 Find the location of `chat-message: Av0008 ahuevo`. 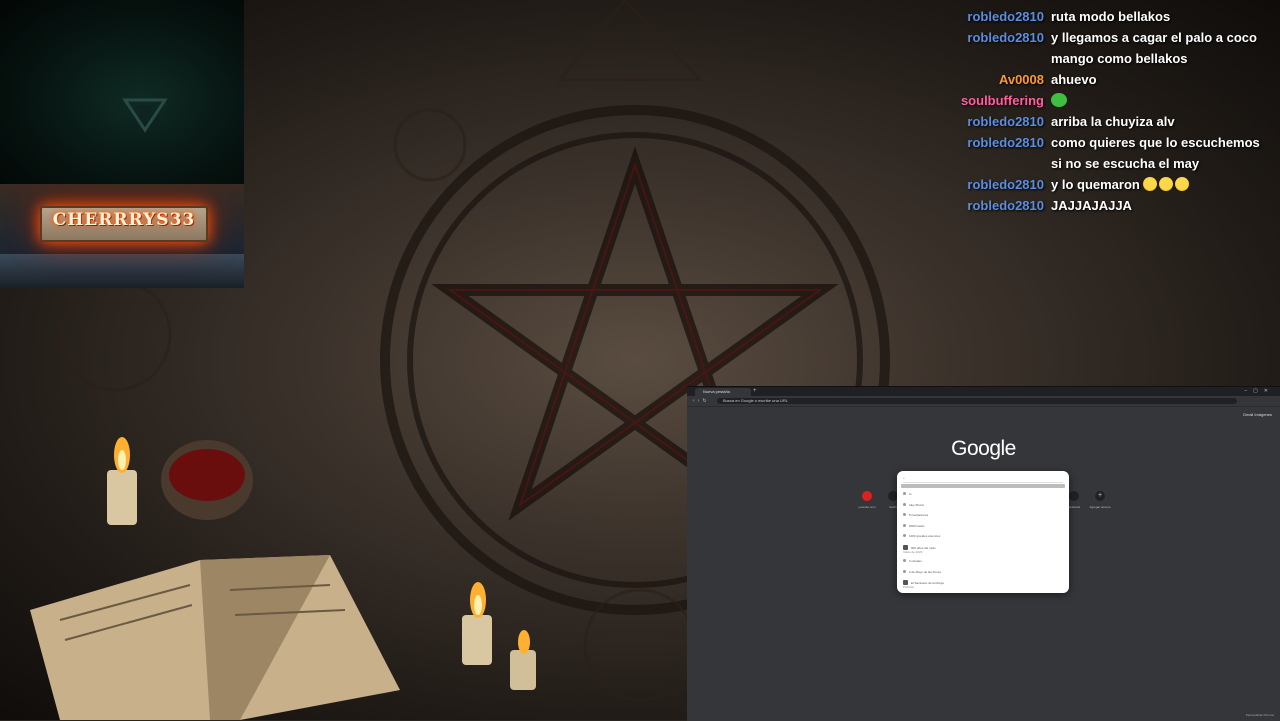

chat-message: Av0008 ahuevo is located at coordinates (1116, 79).